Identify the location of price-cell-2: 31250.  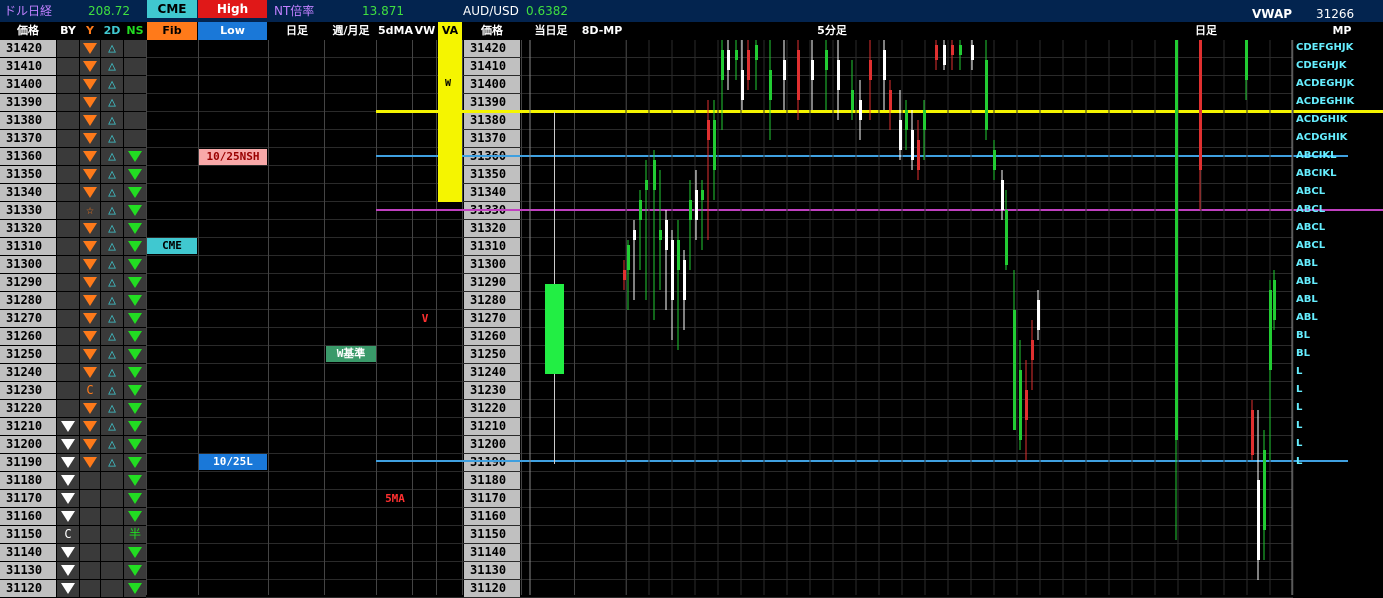
(492, 354).